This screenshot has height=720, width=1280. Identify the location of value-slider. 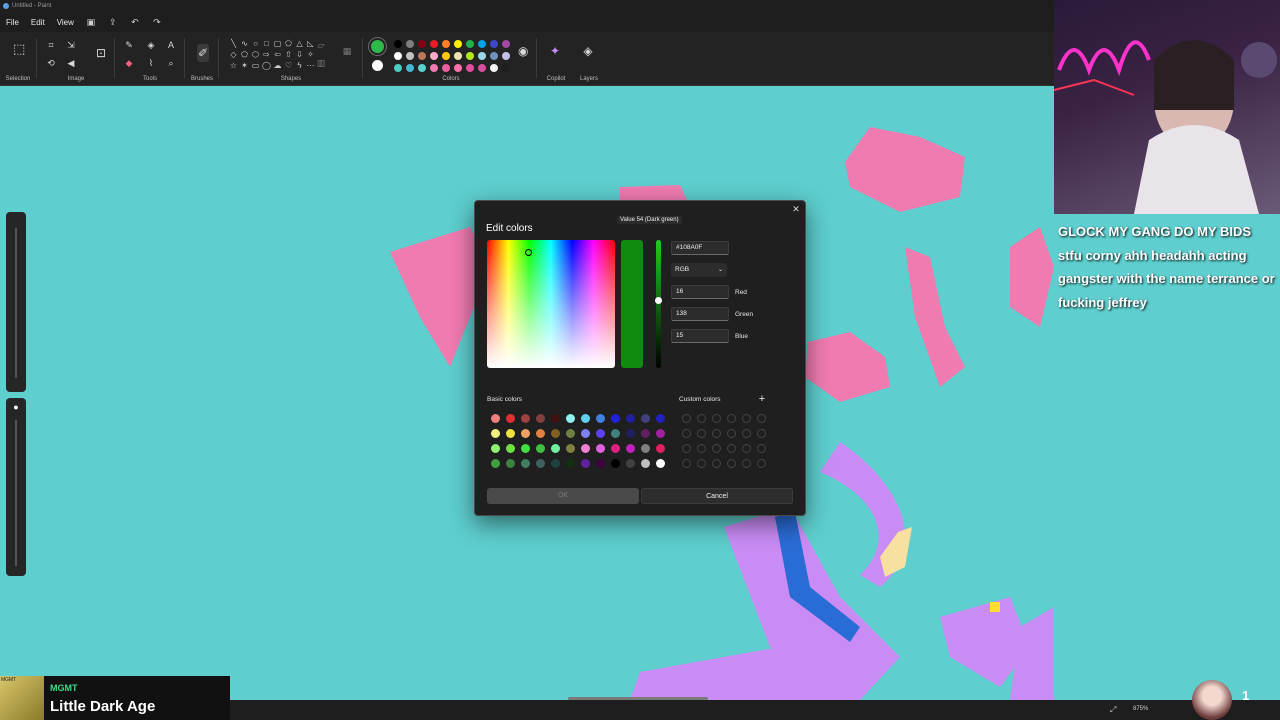
(658, 304).